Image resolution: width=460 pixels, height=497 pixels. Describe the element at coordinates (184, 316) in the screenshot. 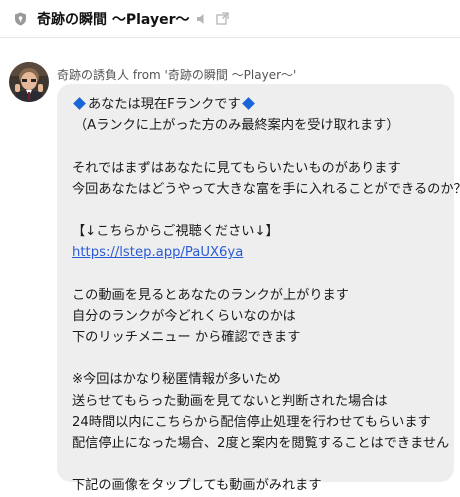

I see `message-text: 自分のランクが今どれくらいなのかは` at that location.